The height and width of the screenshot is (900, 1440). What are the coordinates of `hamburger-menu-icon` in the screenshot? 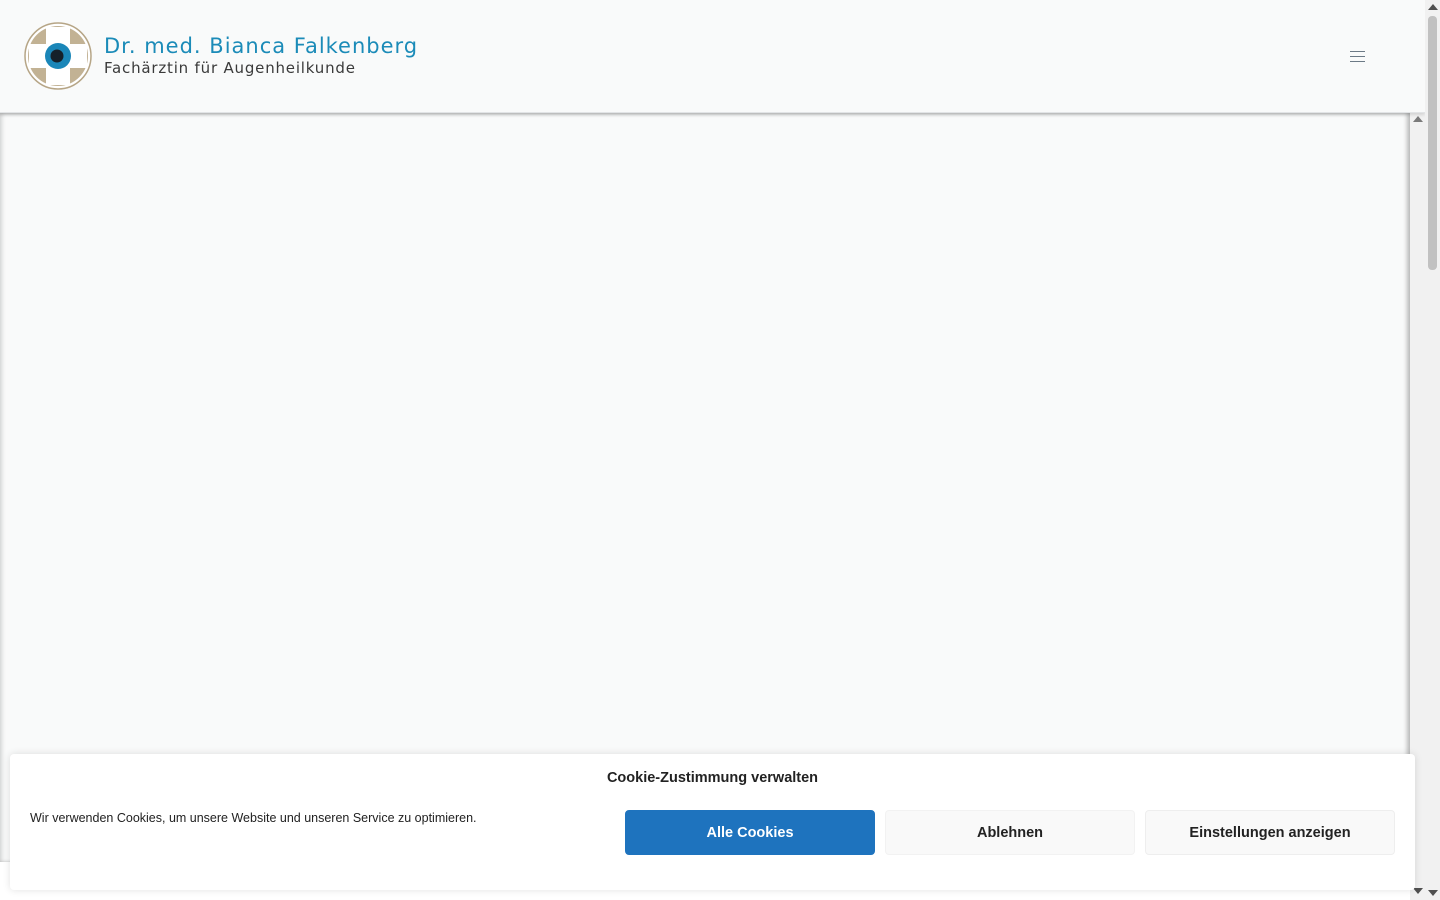 It's located at (1357, 51).